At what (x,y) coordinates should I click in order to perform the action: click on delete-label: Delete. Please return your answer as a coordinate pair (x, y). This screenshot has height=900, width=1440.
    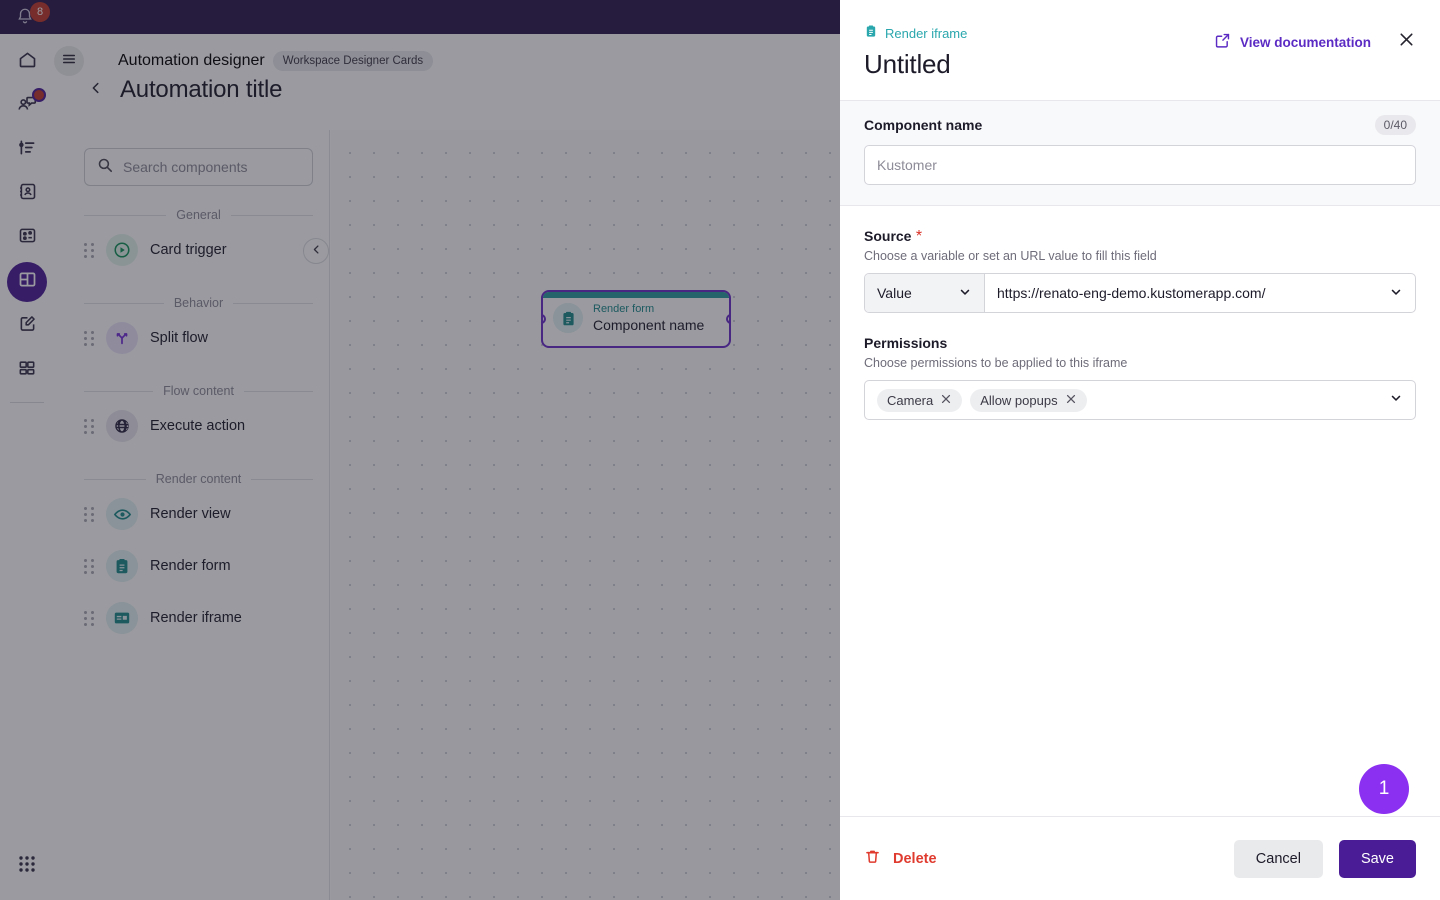
    Looking at the image, I should click on (915, 858).